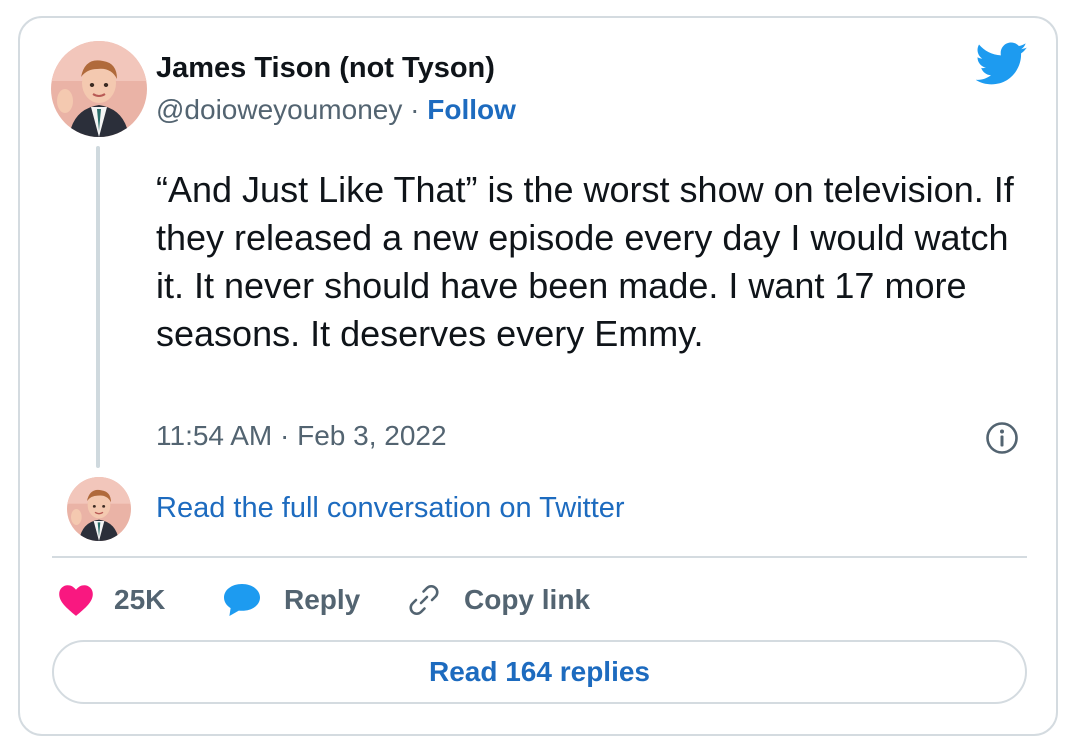  What do you see at coordinates (471, 109) in the screenshot?
I see `follow-link: Follow` at bounding box center [471, 109].